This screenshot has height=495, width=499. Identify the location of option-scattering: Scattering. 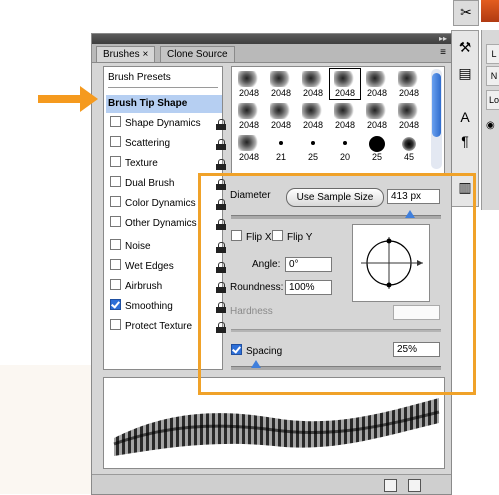
(140, 144).